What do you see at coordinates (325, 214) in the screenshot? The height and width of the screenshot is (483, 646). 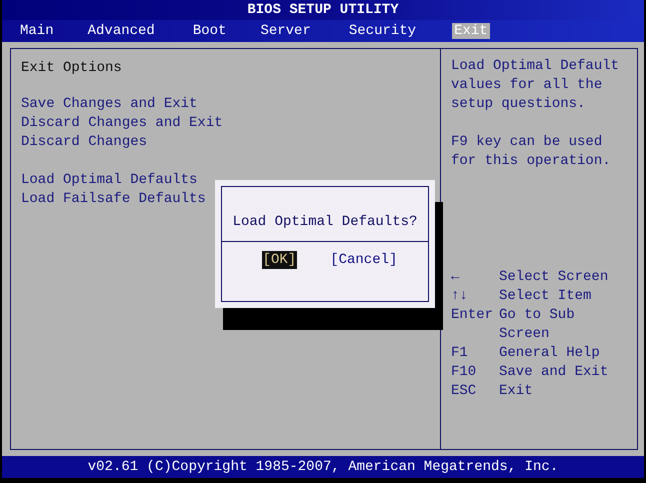 I see `dialog-question: Load Optimal Defaults?` at bounding box center [325, 214].